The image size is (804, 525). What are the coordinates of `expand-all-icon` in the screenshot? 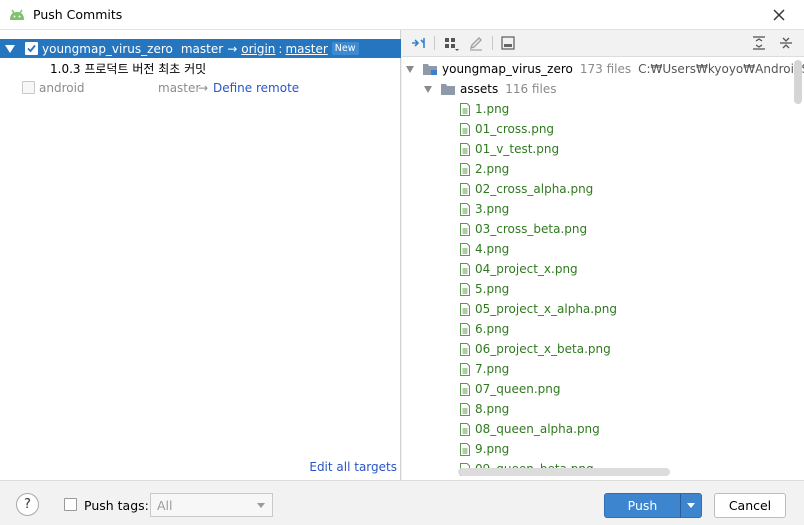 It's located at (759, 43).